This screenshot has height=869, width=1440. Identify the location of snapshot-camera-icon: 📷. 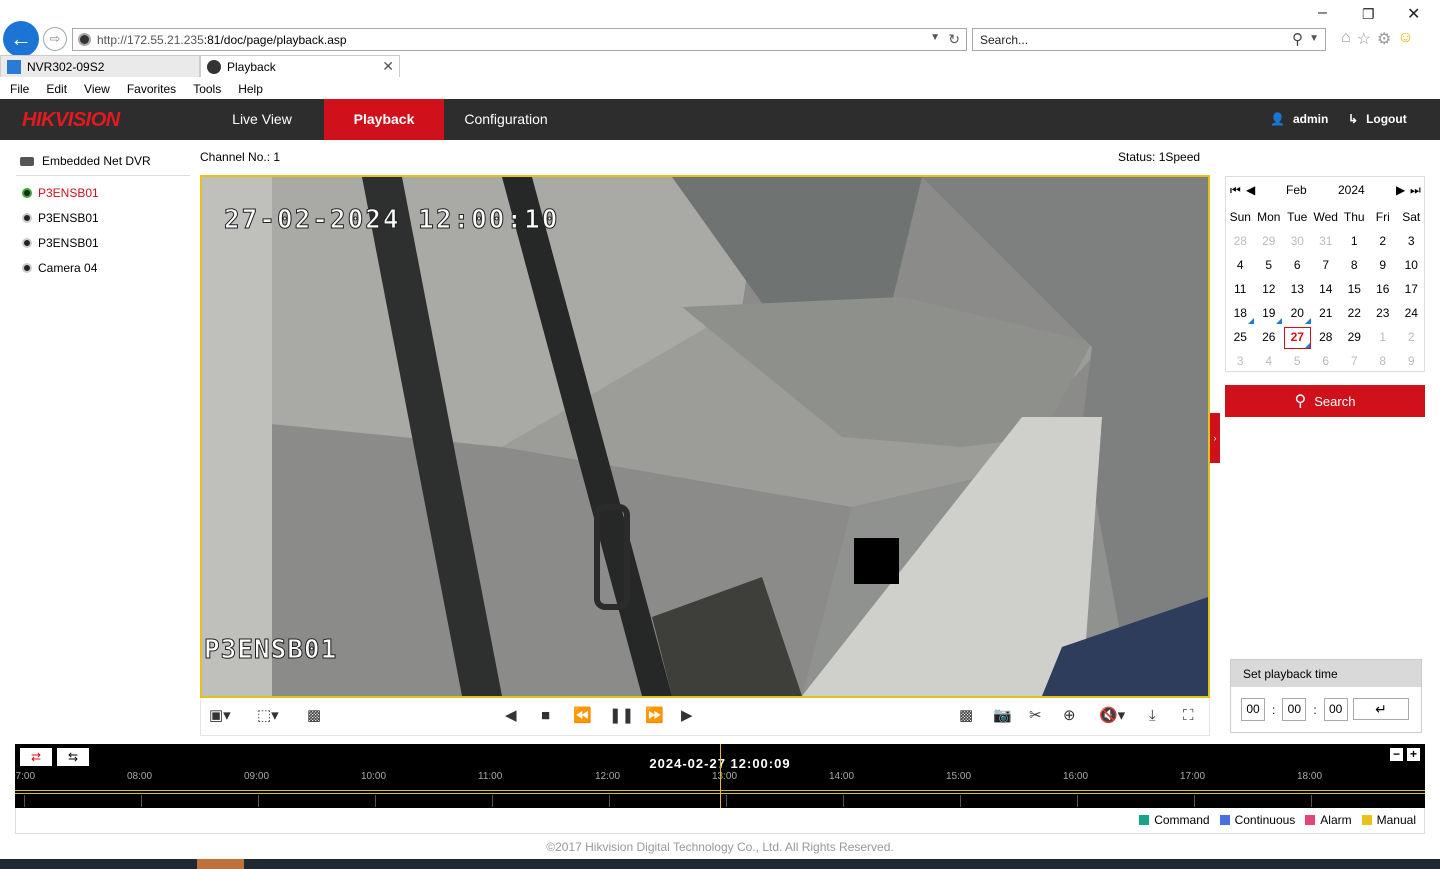
(1002, 716).